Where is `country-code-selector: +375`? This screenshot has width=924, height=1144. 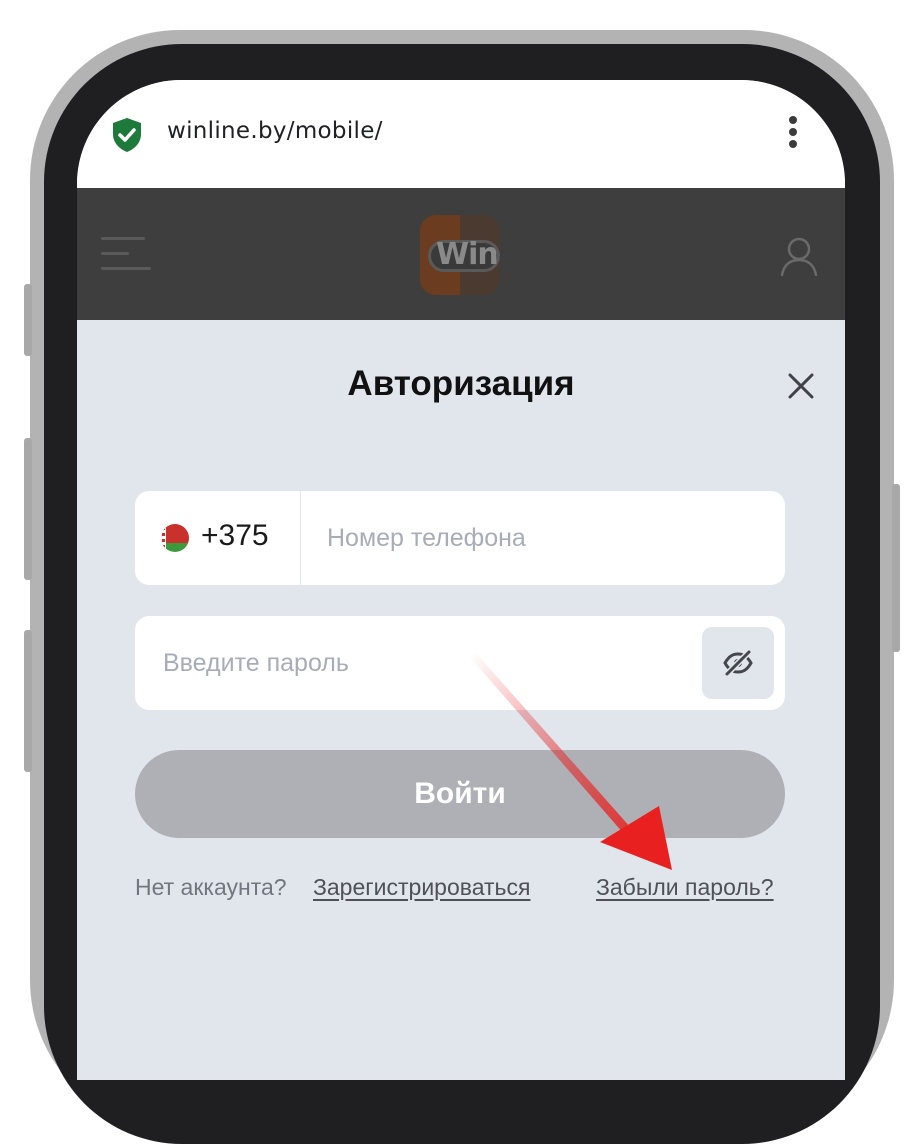
country-code-selector: +375 is located at coordinates (218, 538).